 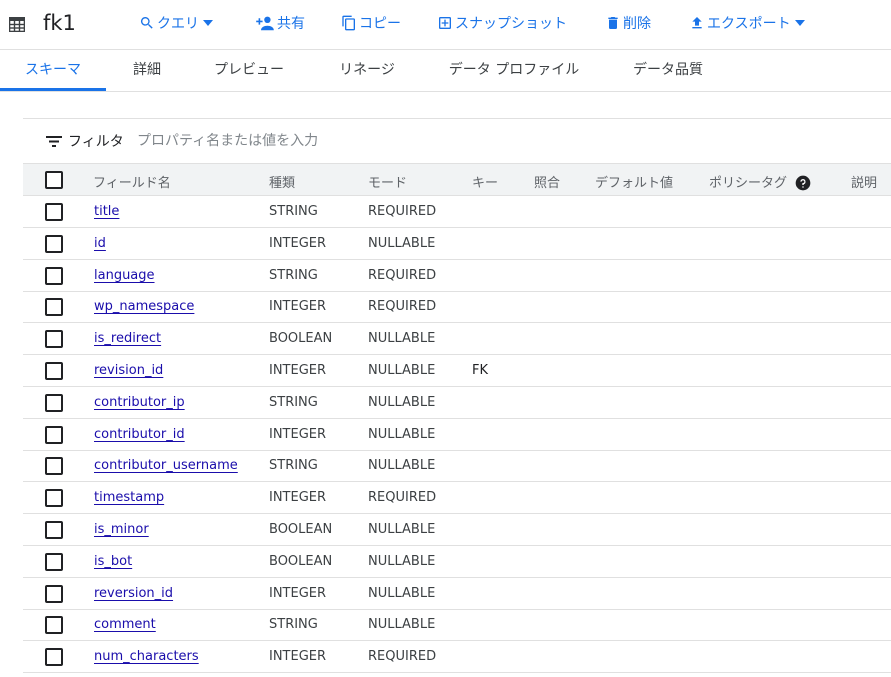 What do you see at coordinates (367, 71) in the screenshot?
I see `tab-lineage: リネージ` at bounding box center [367, 71].